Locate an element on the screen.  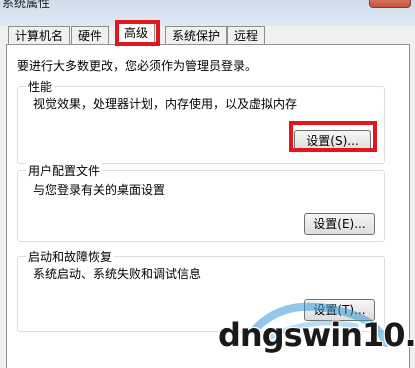
close-button is located at coordinates (390, 4).